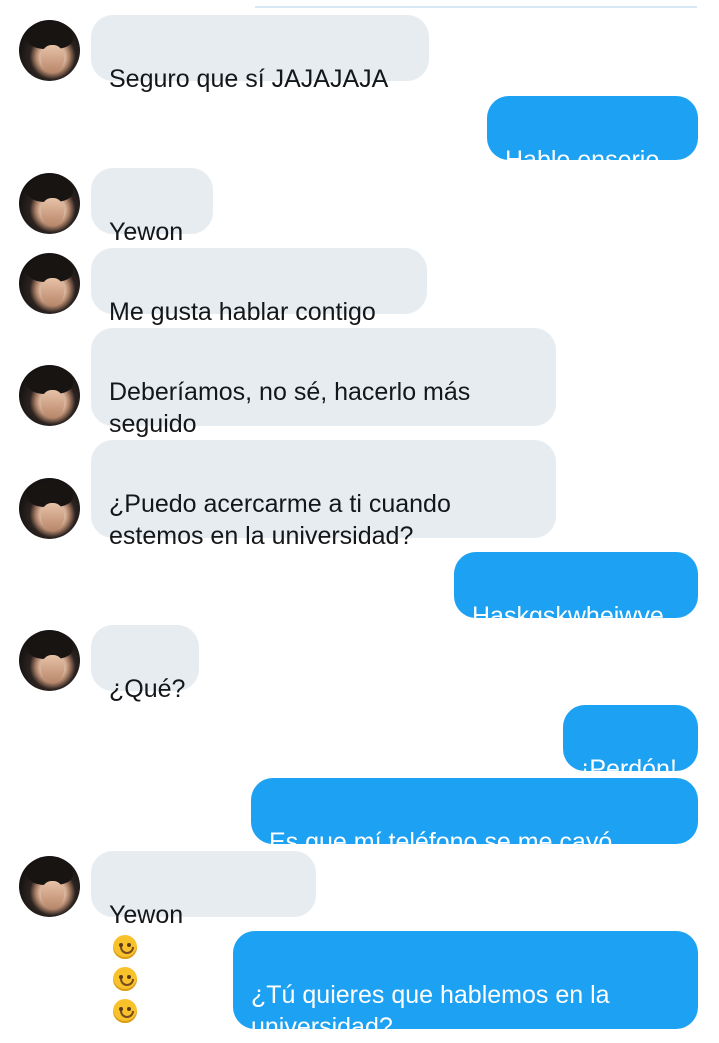 This screenshot has height=1043, width=719. What do you see at coordinates (441, 842) in the screenshot?
I see `message-text: Es que mí teléfono se me cayó` at bounding box center [441, 842].